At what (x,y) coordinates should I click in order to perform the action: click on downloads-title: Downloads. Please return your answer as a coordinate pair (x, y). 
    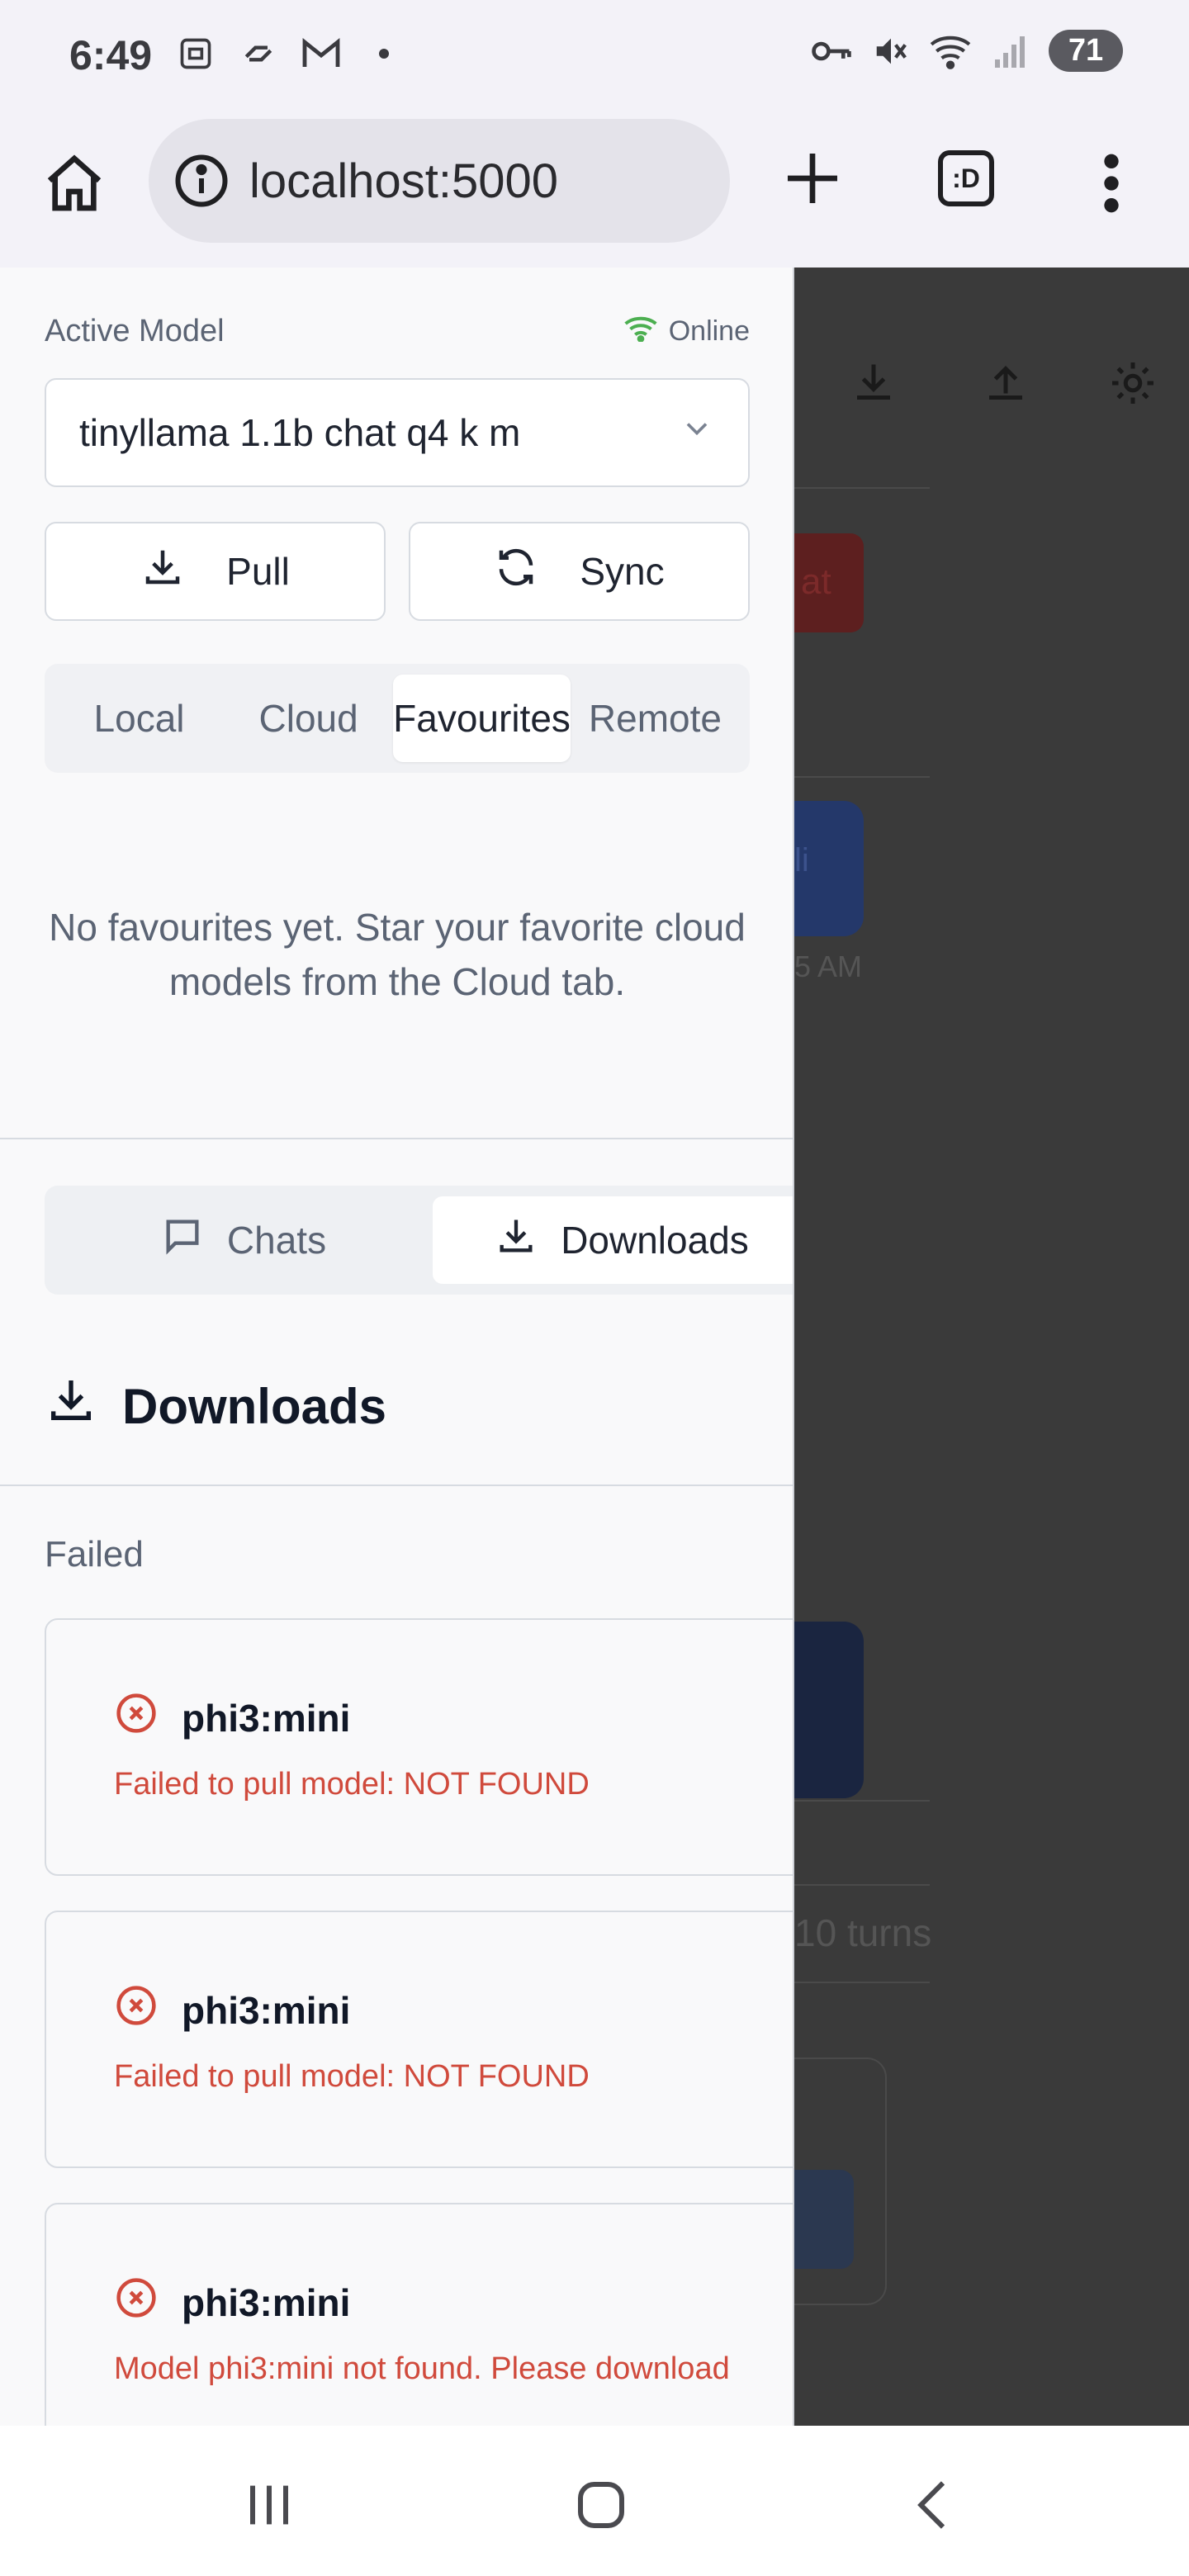
    Looking at the image, I should click on (254, 1406).